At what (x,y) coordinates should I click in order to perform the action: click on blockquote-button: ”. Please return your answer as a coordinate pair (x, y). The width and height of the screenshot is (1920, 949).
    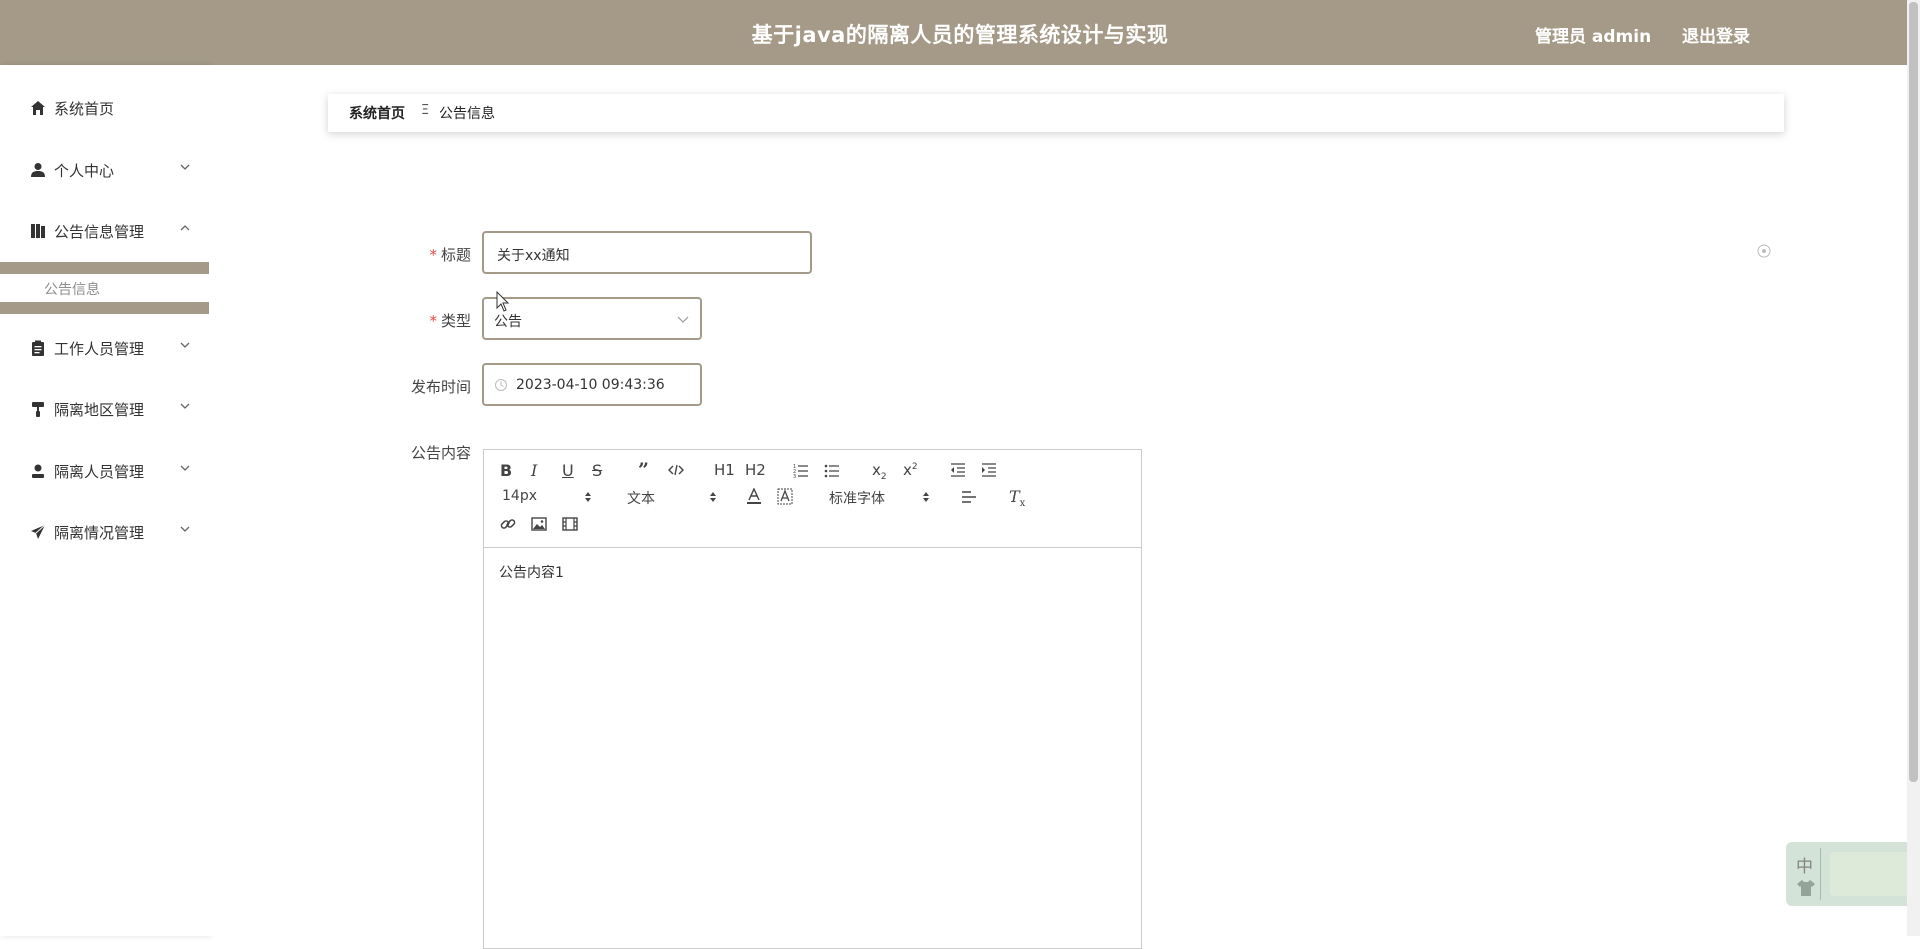
    Looking at the image, I should click on (643, 470).